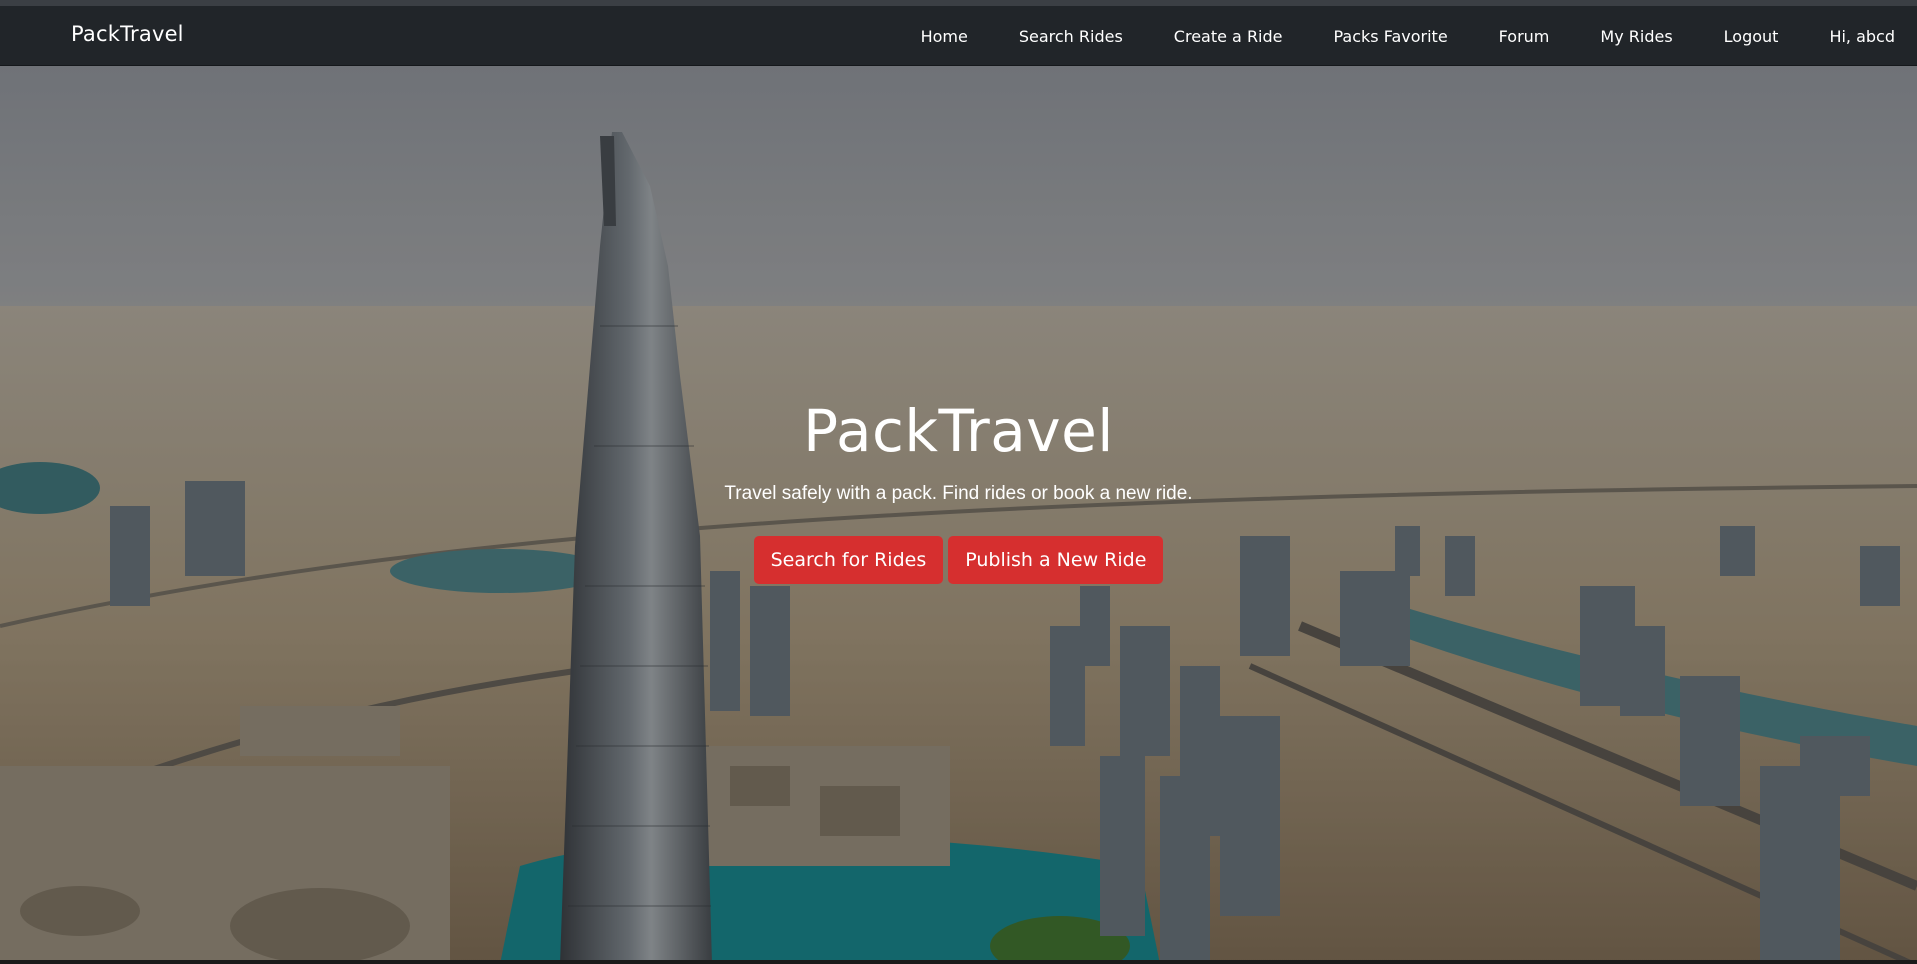 The image size is (1917, 964). Describe the element at coordinates (1751, 36) in the screenshot. I see `nav-link-logout: Logout` at that location.